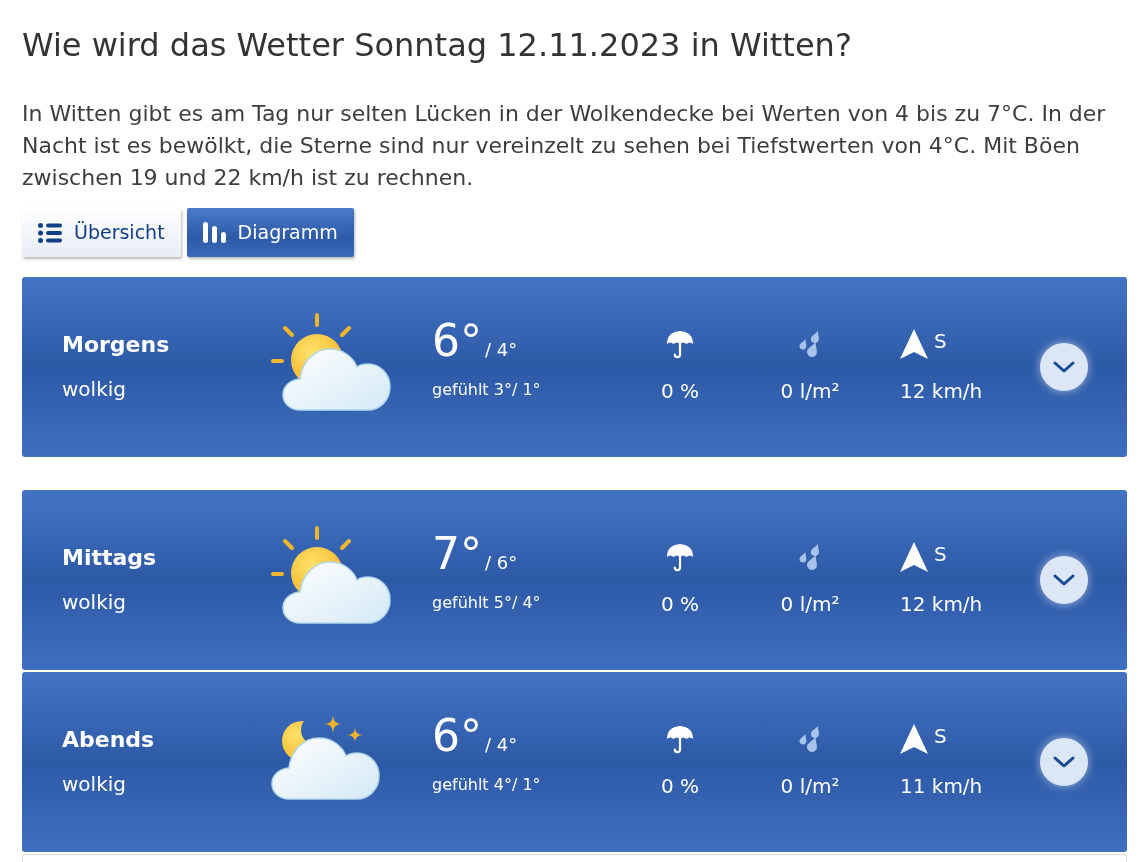 This screenshot has height=862, width=1140. What do you see at coordinates (109, 740) in the screenshot?
I see `period-name: Abends` at bounding box center [109, 740].